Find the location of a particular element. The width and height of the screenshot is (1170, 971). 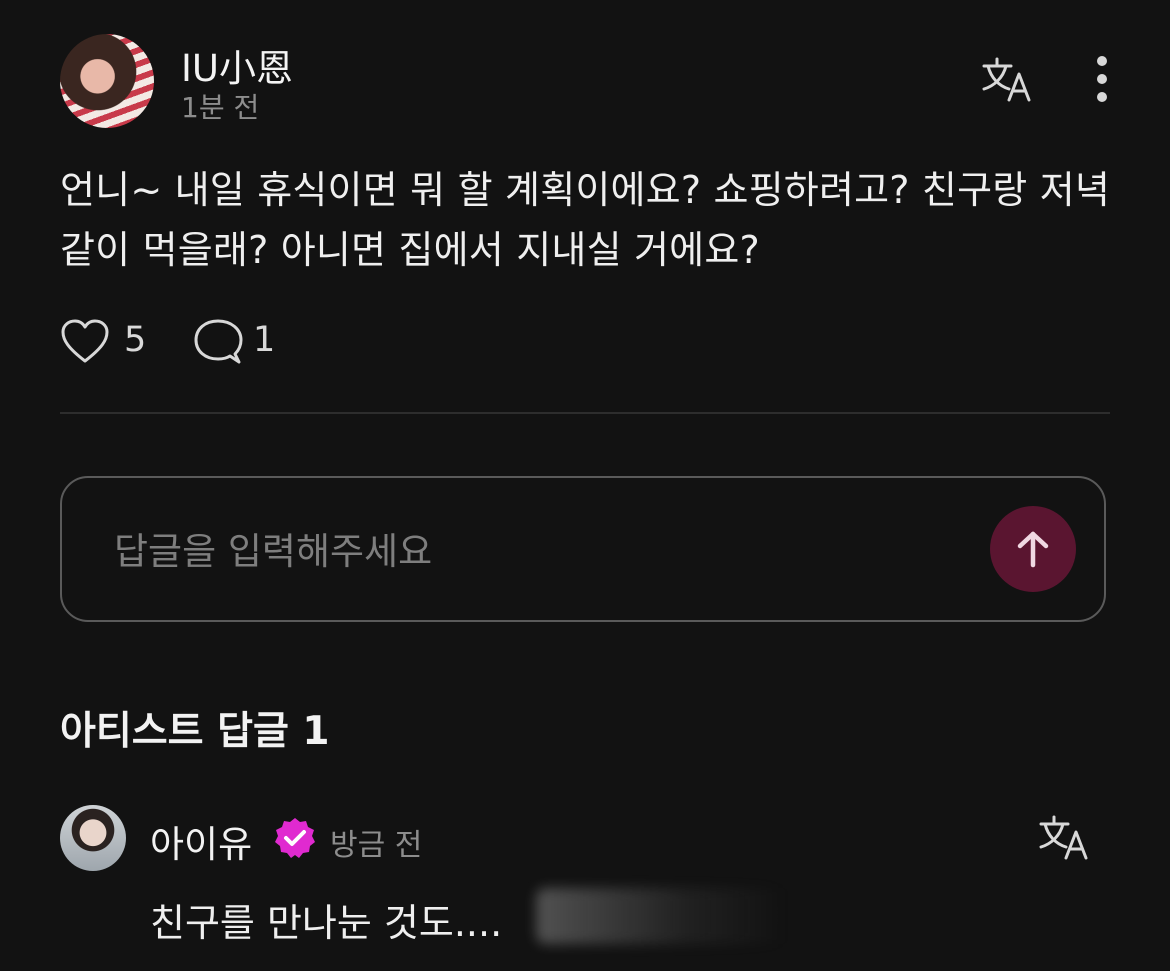

send-reply-button is located at coordinates (1033, 549).